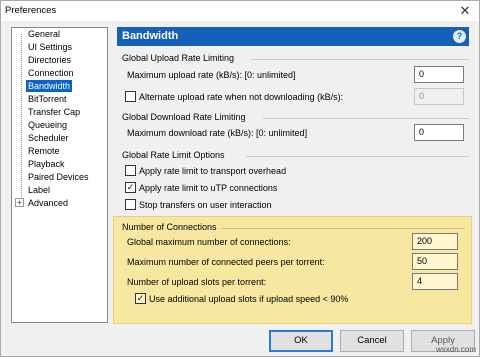 This screenshot has width=480, height=357. Describe the element at coordinates (130, 96) in the screenshot. I see `alternate-upload-checkbox` at that location.